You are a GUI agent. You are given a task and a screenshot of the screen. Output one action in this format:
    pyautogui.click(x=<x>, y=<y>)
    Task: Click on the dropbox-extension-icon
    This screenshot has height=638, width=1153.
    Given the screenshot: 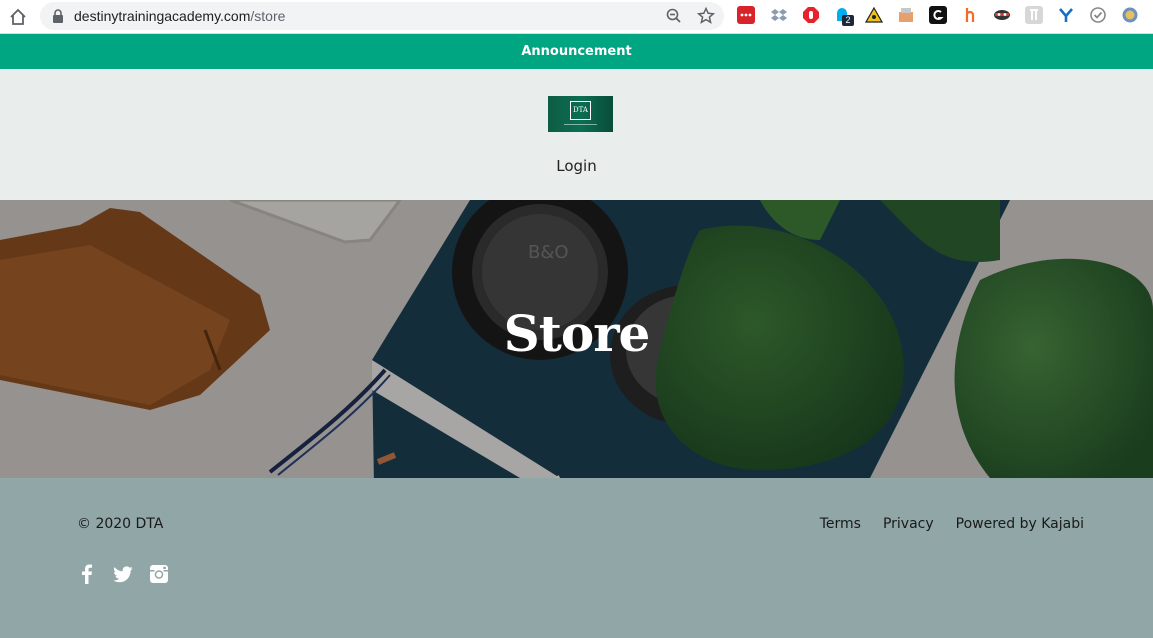 What is the action you would take?
    pyautogui.click(x=779, y=15)
    